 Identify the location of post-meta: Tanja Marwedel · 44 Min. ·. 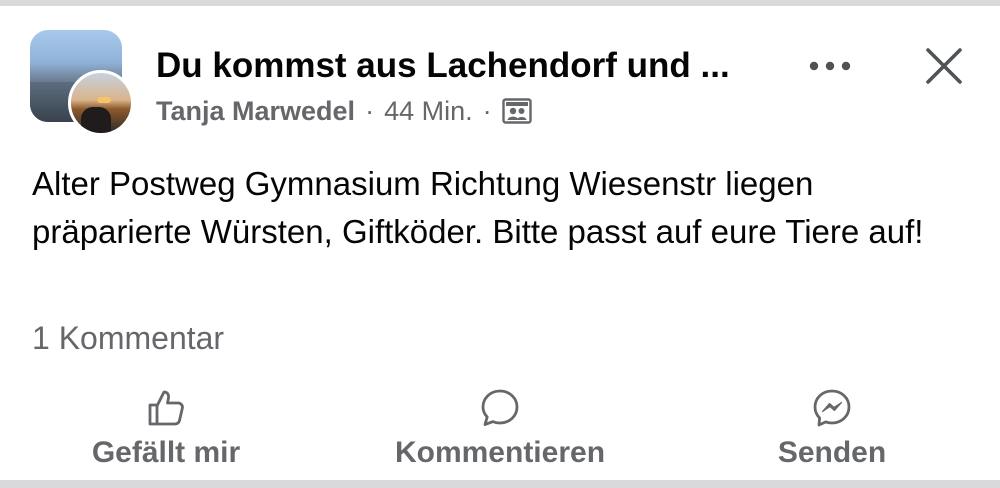
(344, 111).